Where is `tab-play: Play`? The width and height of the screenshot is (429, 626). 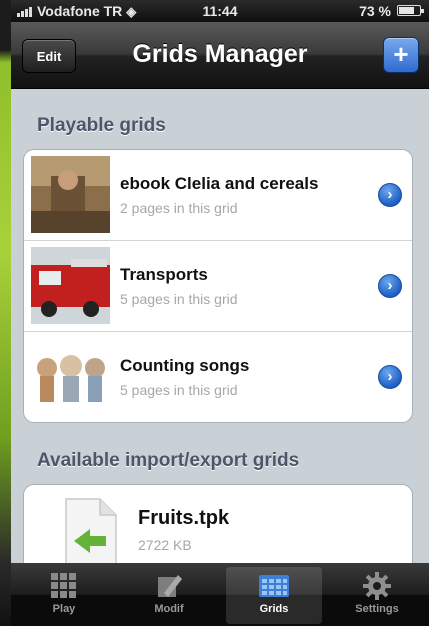 tab-play: Play is located at coordinates (64, 595).